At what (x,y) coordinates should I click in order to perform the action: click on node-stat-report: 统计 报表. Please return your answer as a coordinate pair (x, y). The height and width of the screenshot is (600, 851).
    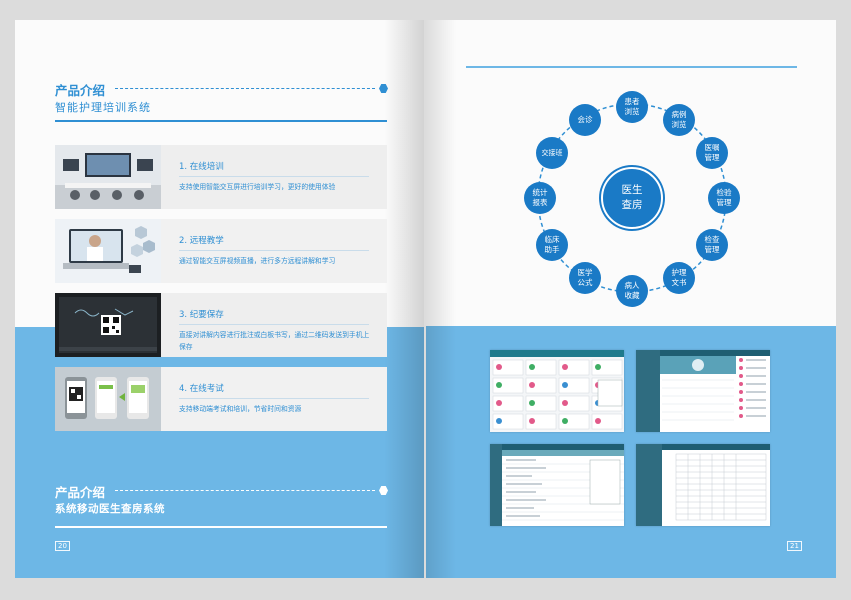
    Looking at the image, I should click on (540, 198).